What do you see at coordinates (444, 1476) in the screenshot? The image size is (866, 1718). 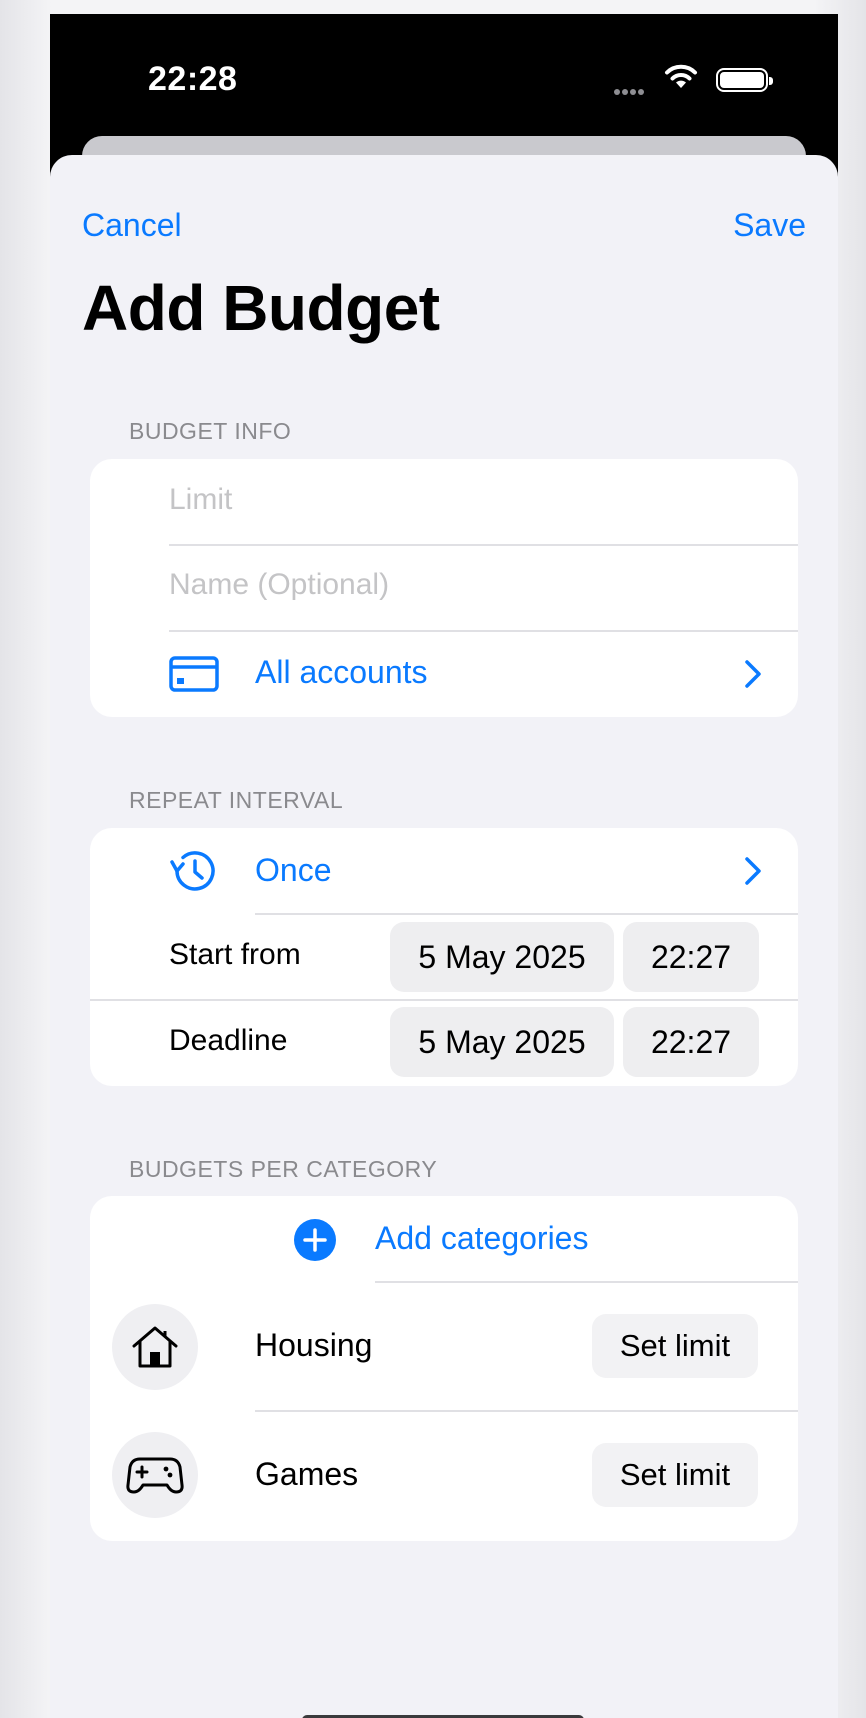 I see `category-row-games: Games Set limit` at bounding box center [444, 1476].